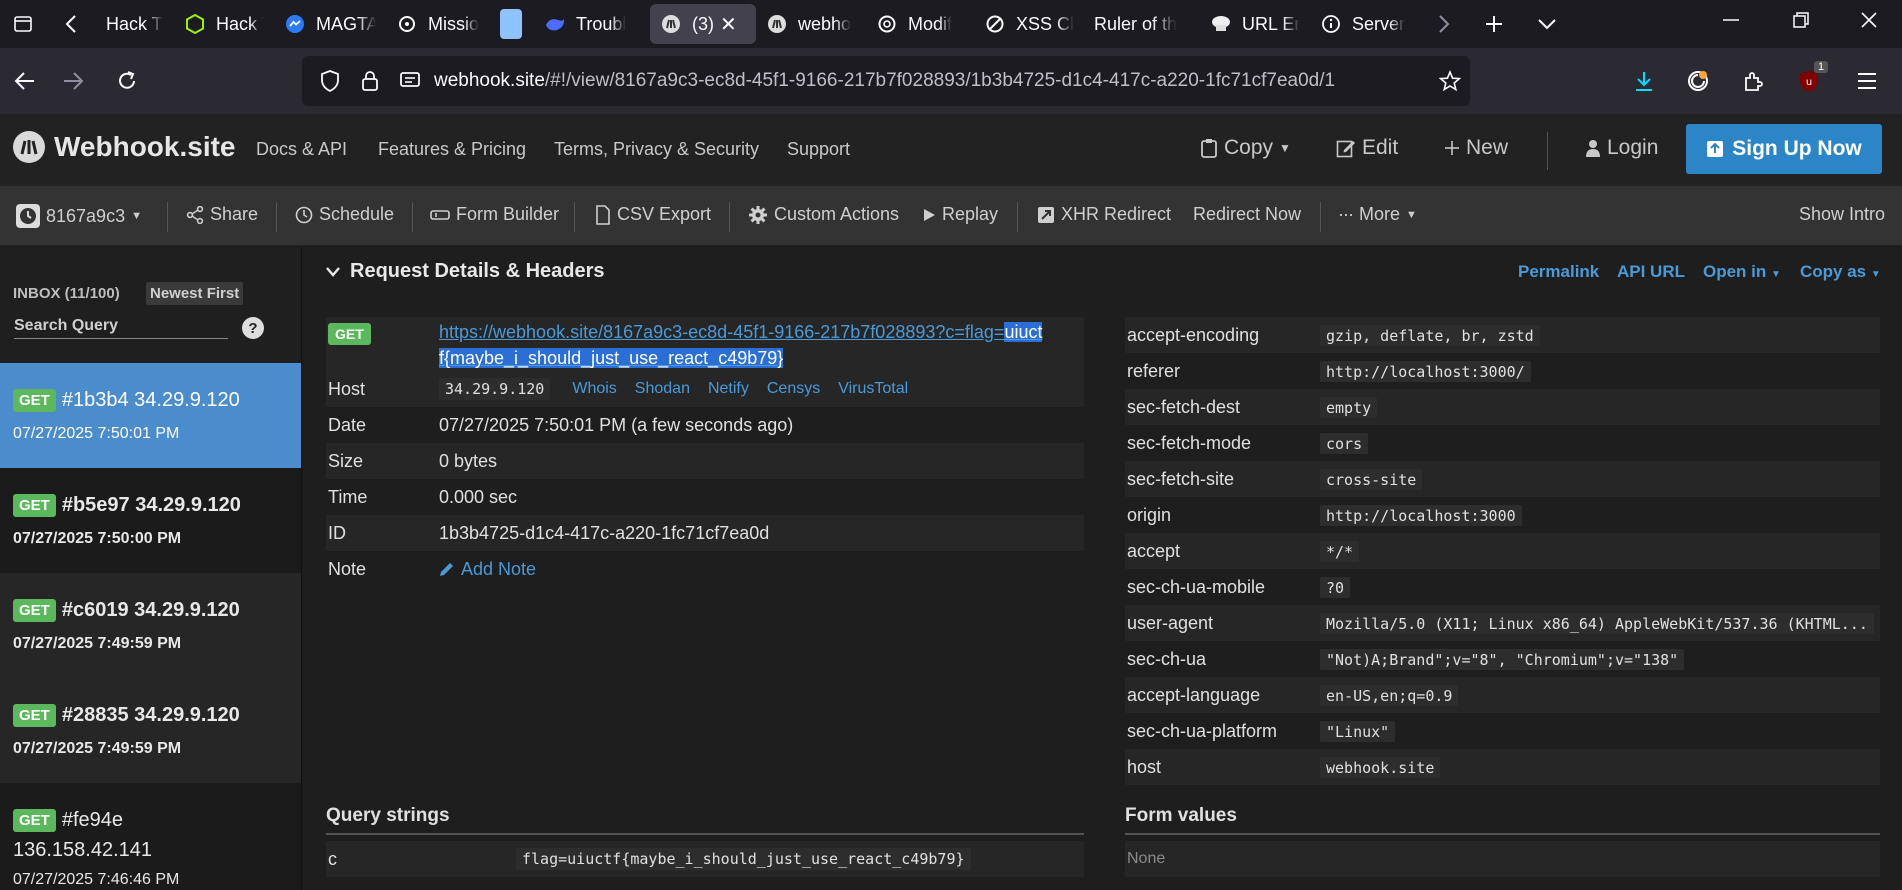 The width and height of the screenshot is (1902, 890). Describe the element at coordinates (960, 214) in the screenshot. I see `replay-button: Replay` at that location.